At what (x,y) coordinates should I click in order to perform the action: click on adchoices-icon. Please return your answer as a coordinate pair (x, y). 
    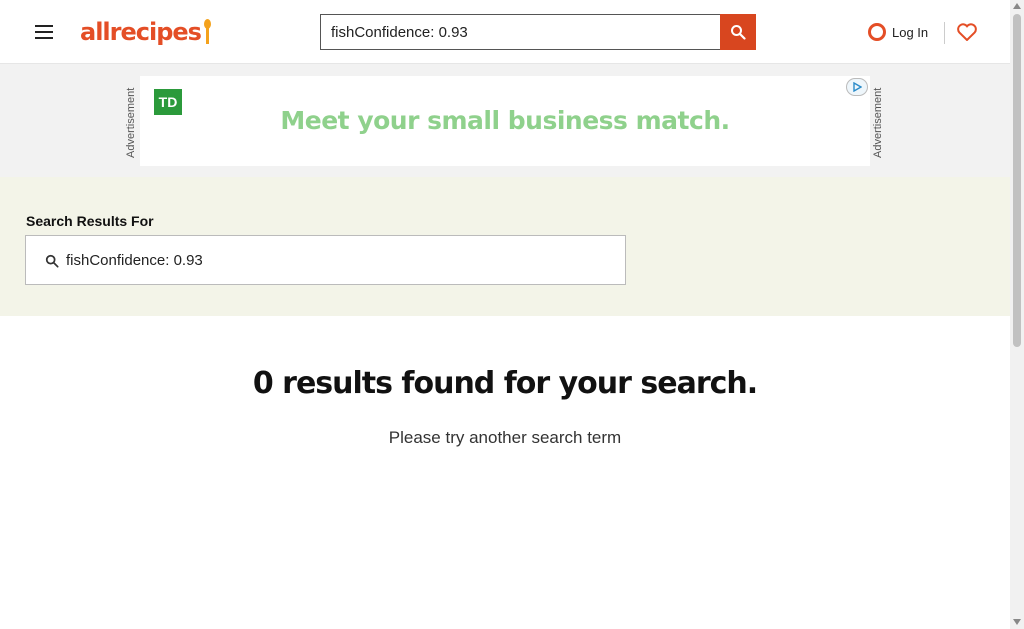
    Looking at the image, I should click on (857, 87).